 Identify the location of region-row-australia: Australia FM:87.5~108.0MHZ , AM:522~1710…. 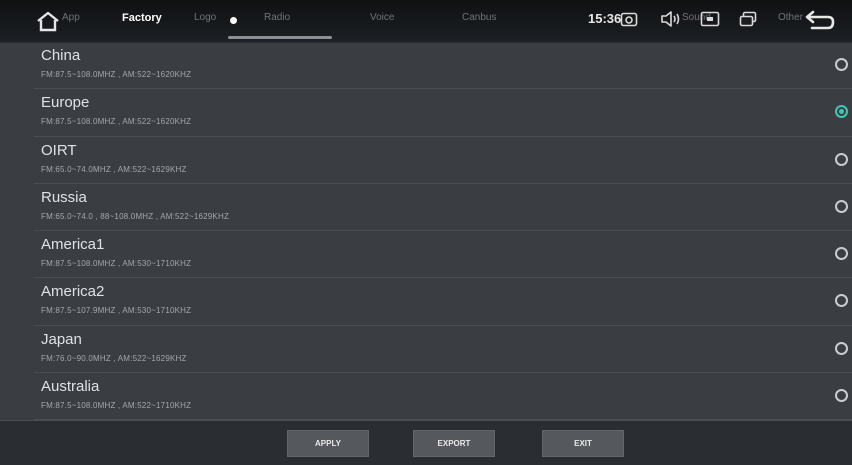
(443, 396).